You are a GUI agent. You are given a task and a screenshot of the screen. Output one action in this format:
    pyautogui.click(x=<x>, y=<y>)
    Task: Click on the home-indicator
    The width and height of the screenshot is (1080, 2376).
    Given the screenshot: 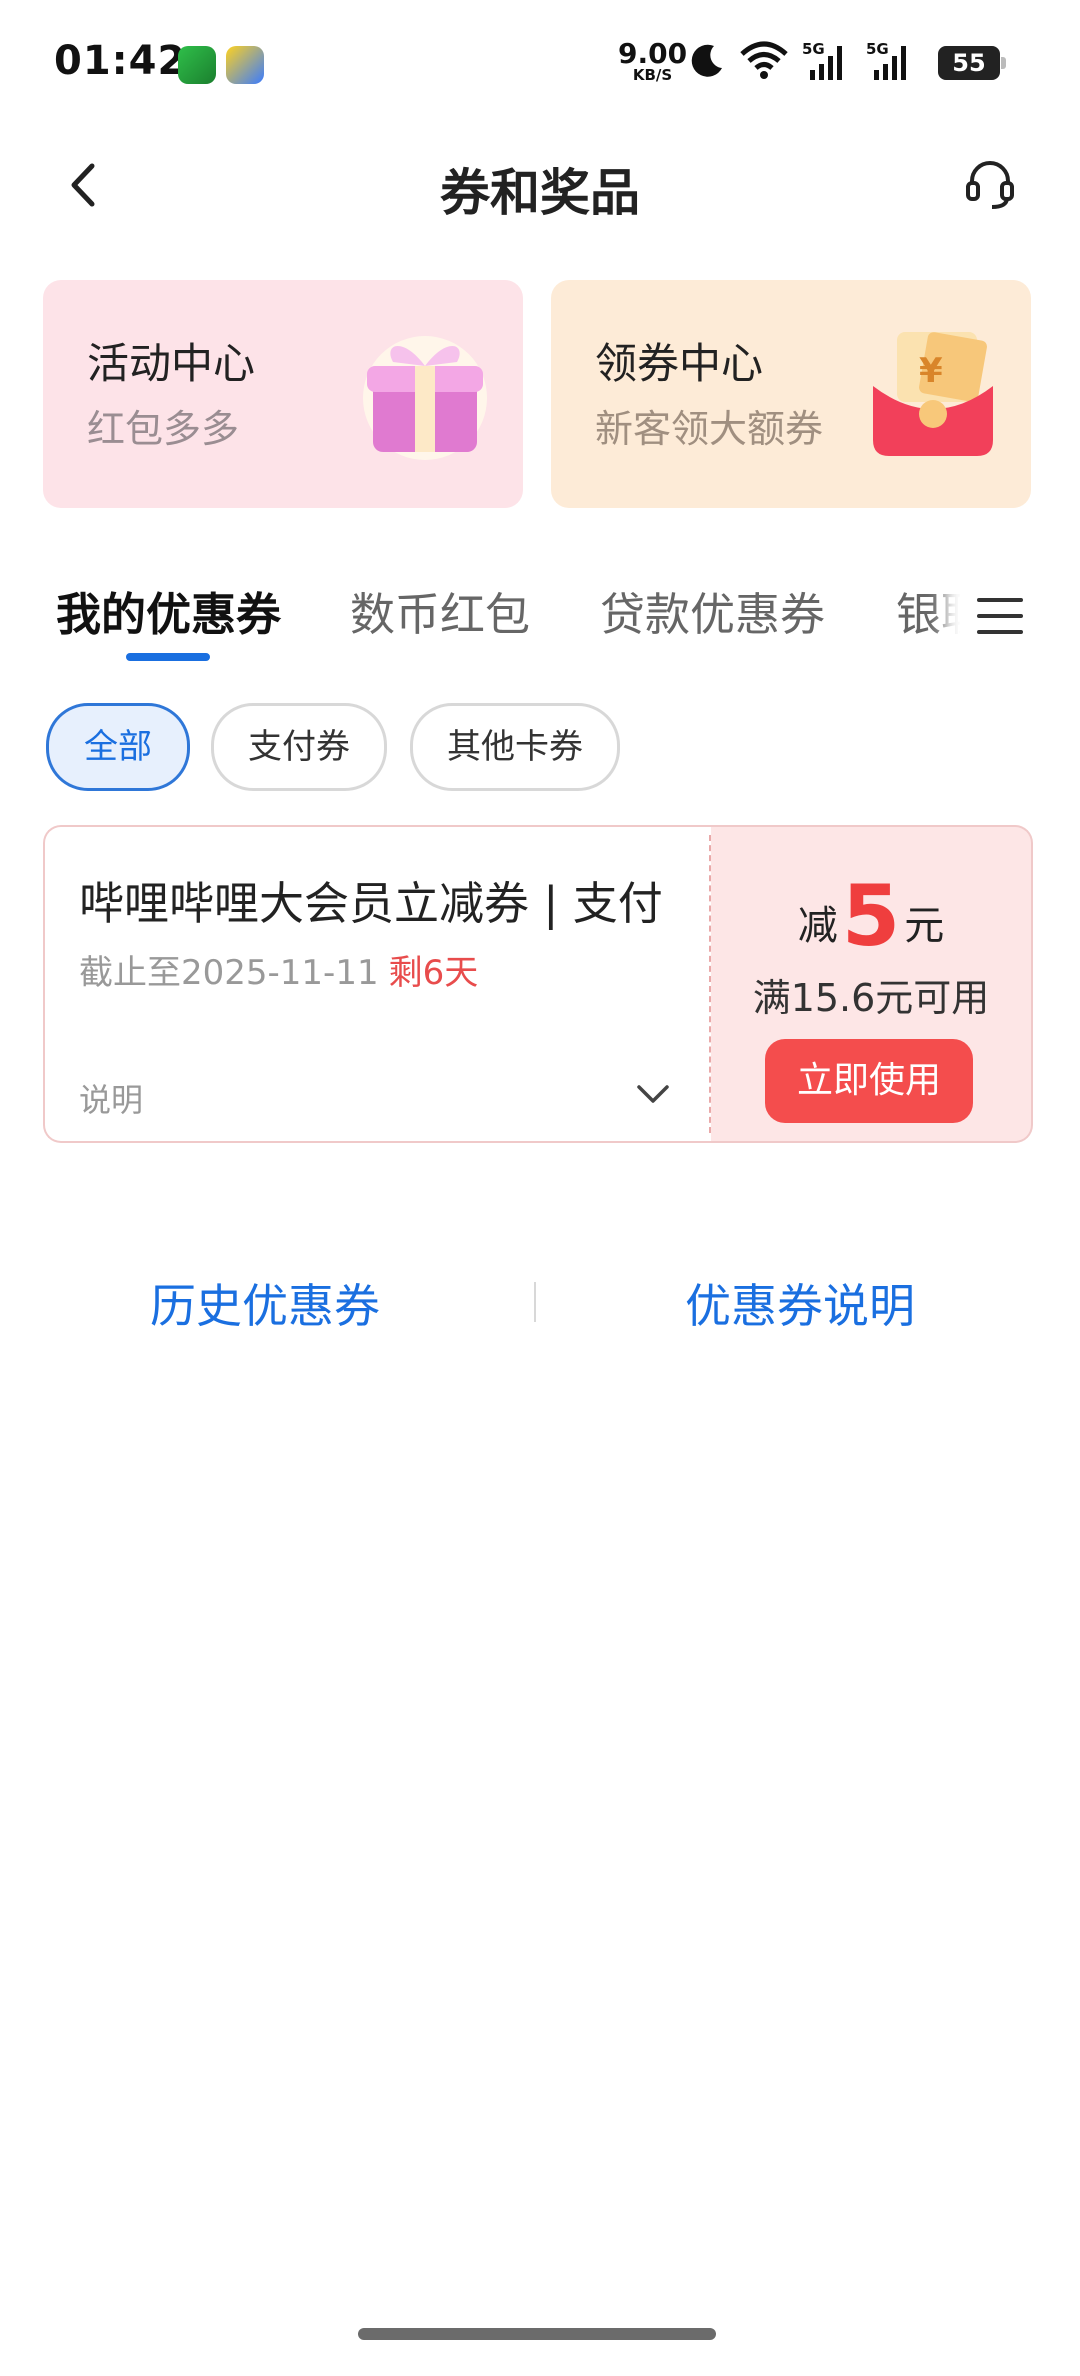 What is the action you would take?
    pyautogui.click(x=537, y=2334)
    